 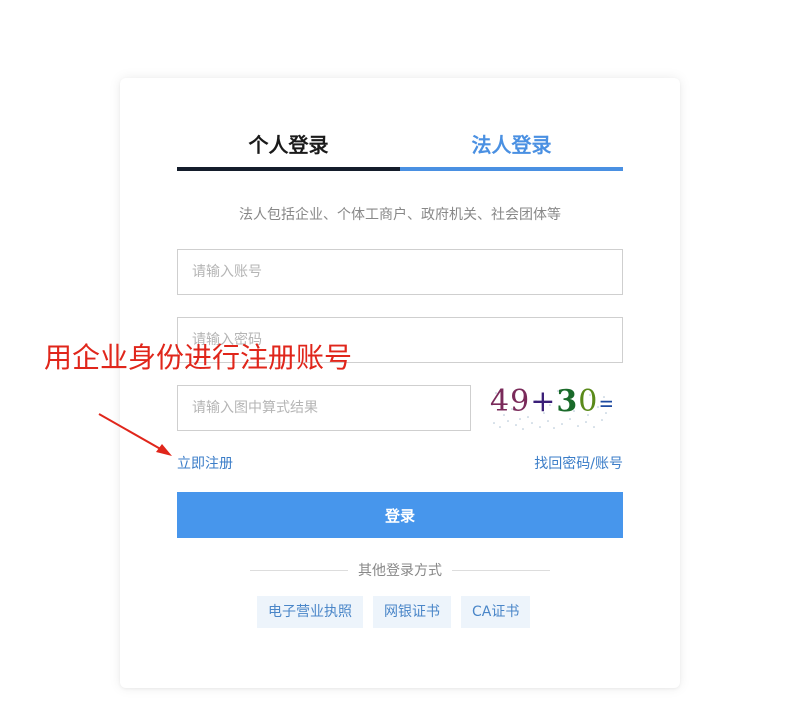 I want to click on alt-login-methods: 电子营业执照 网银证书 CA证书, so click(x=394, y=612).